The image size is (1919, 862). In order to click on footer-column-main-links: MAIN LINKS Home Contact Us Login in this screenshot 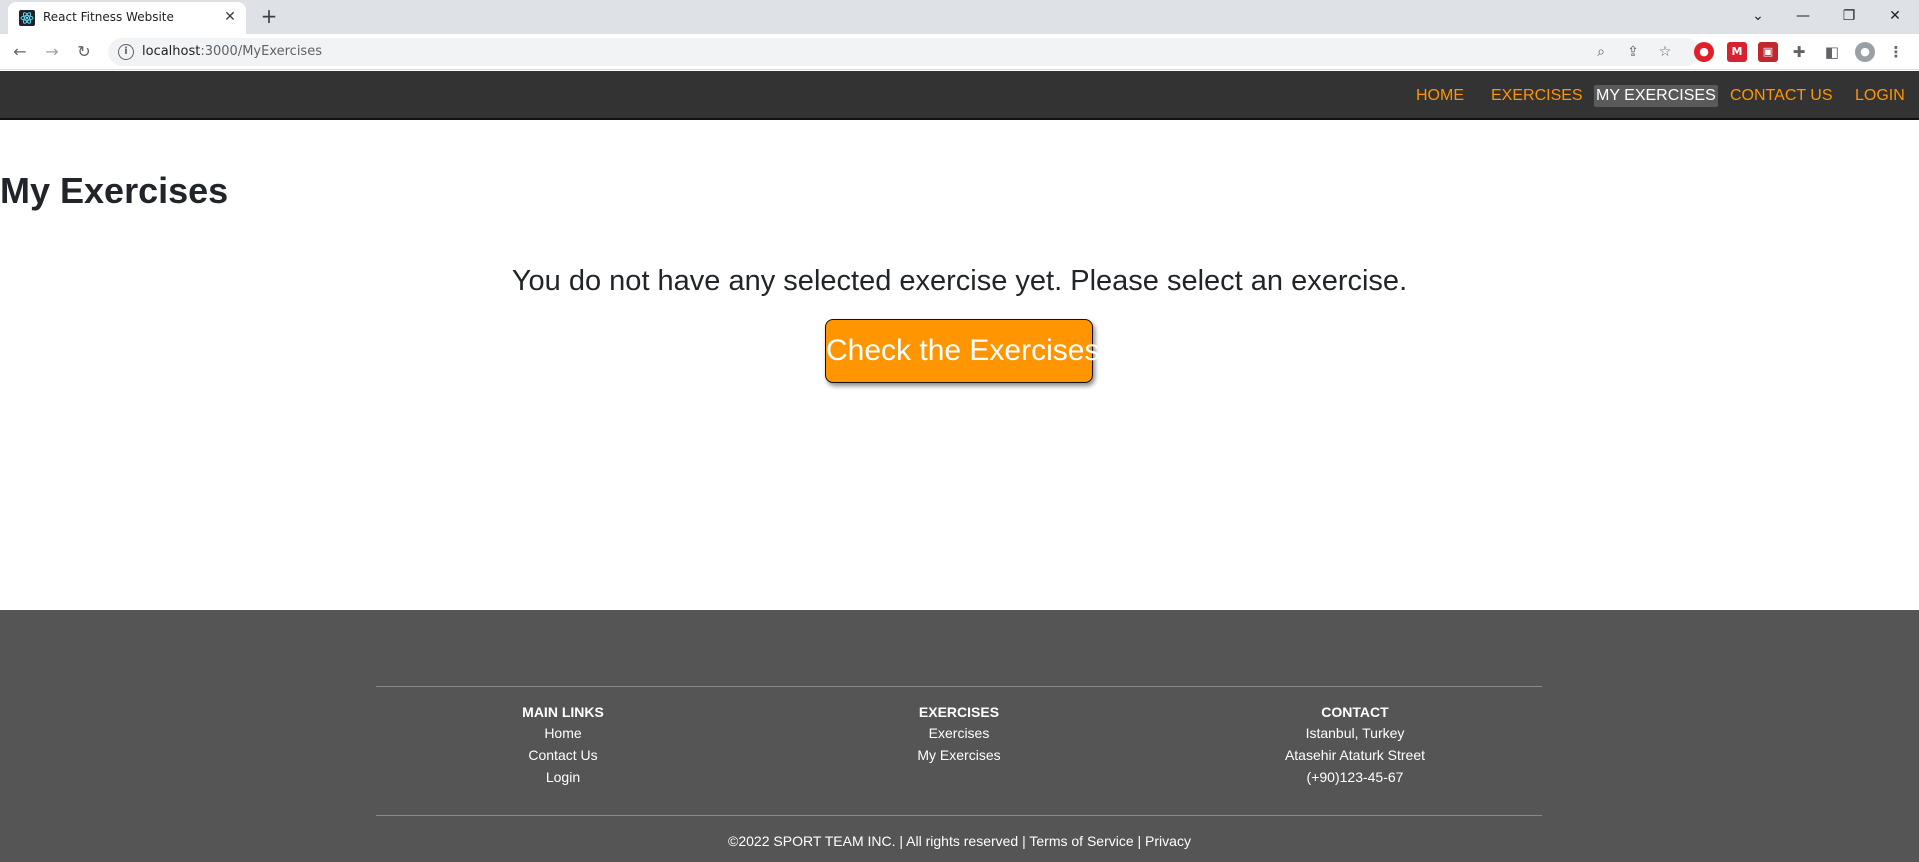, I will do `click(563, 745)`.